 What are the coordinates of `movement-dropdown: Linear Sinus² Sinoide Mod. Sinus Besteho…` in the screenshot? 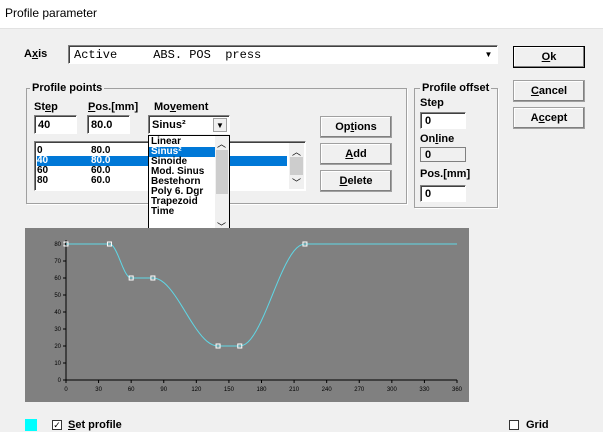 It's located at (189, 185).